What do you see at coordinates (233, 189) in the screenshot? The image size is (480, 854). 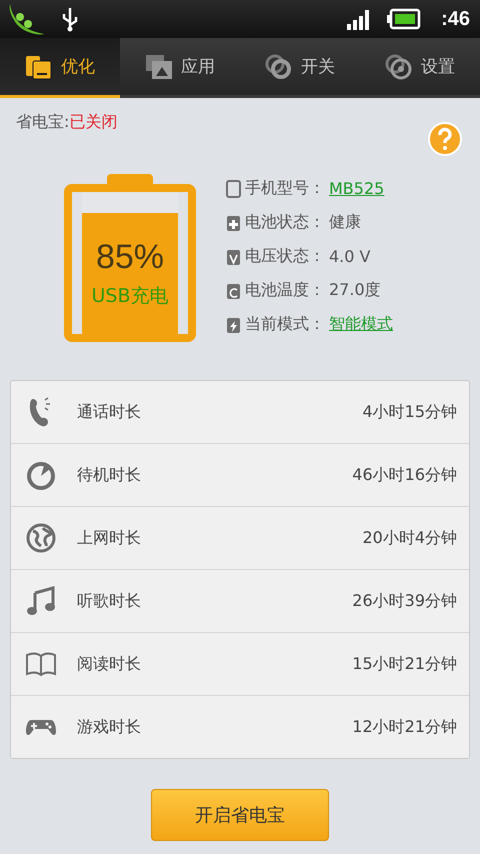 I see `phone-icon` at bounding box center [233, 189].